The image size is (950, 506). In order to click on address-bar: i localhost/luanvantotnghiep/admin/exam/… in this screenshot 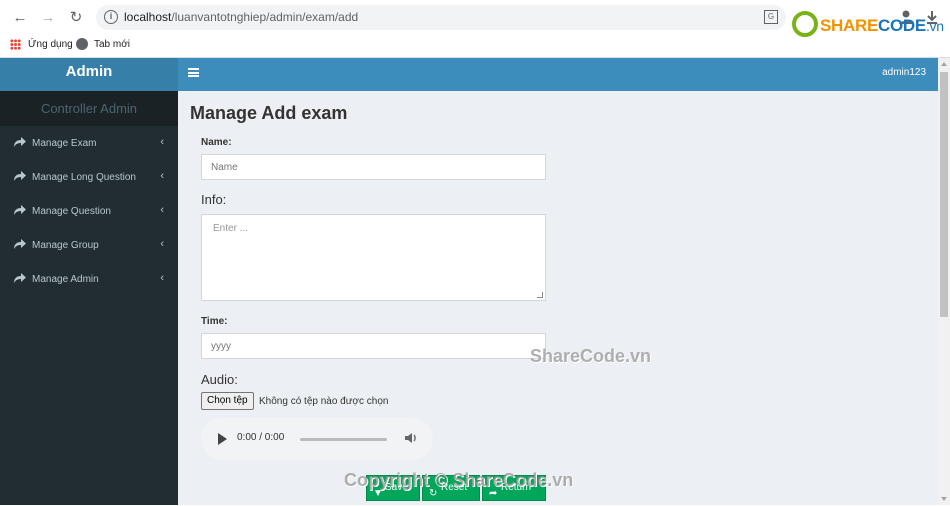, I will do `click(441, 17)`.